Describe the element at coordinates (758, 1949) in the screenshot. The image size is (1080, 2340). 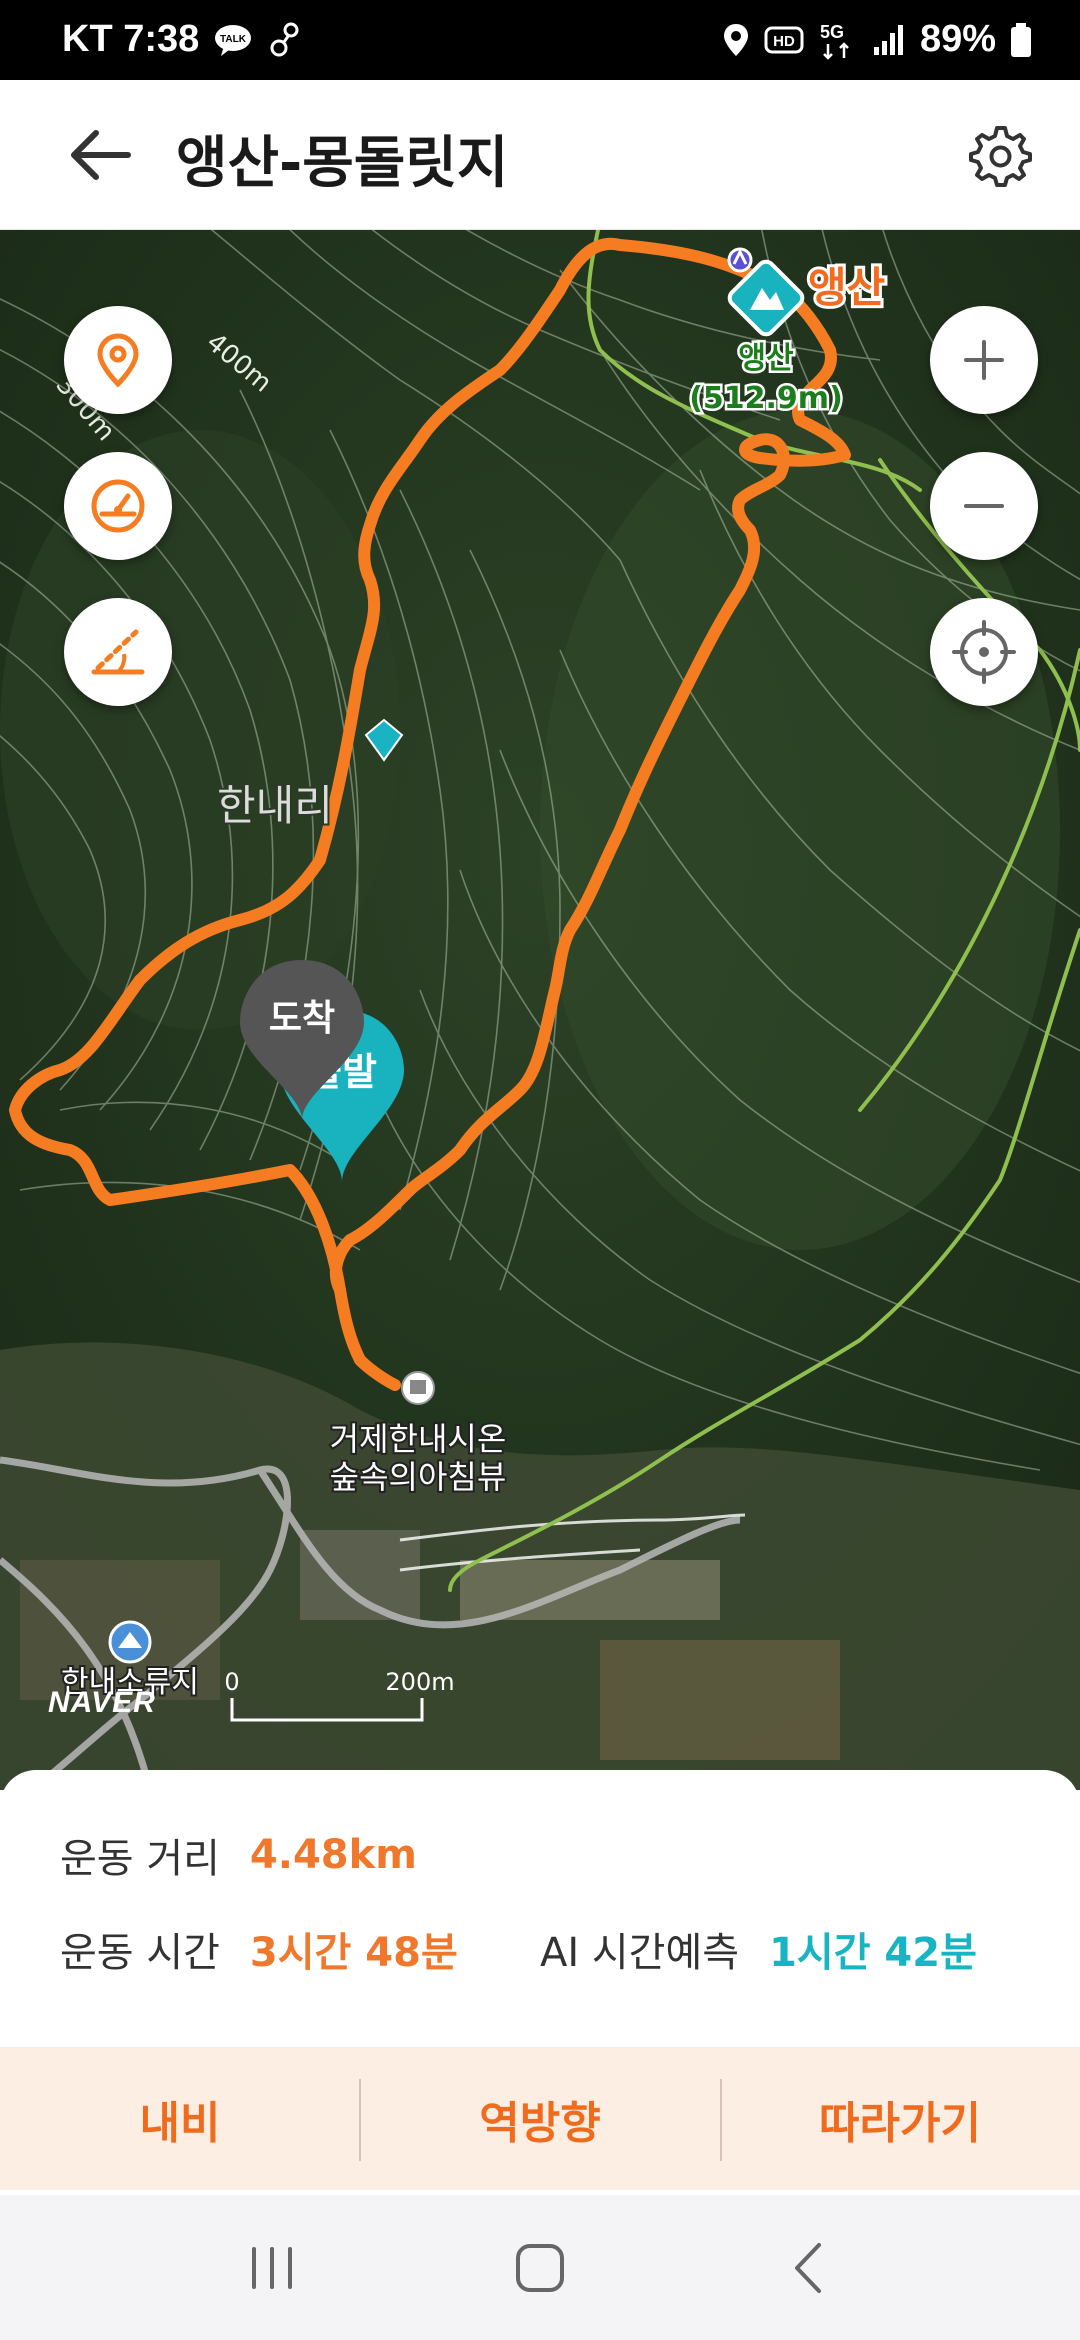
I see `ai-prediction-row: AI 시간예측 1시간 42분` at that location.